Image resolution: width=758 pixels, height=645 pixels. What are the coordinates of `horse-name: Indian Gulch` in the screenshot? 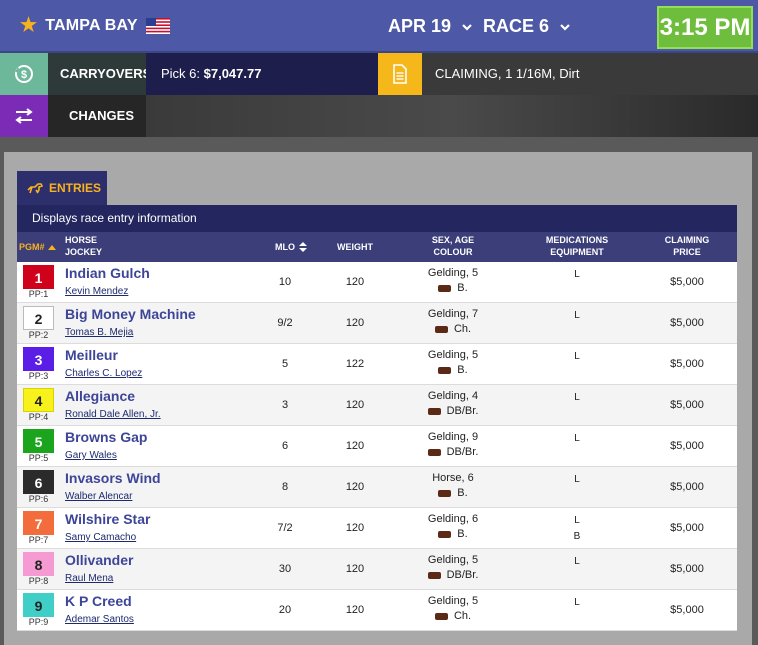 It's located at (107, 273).